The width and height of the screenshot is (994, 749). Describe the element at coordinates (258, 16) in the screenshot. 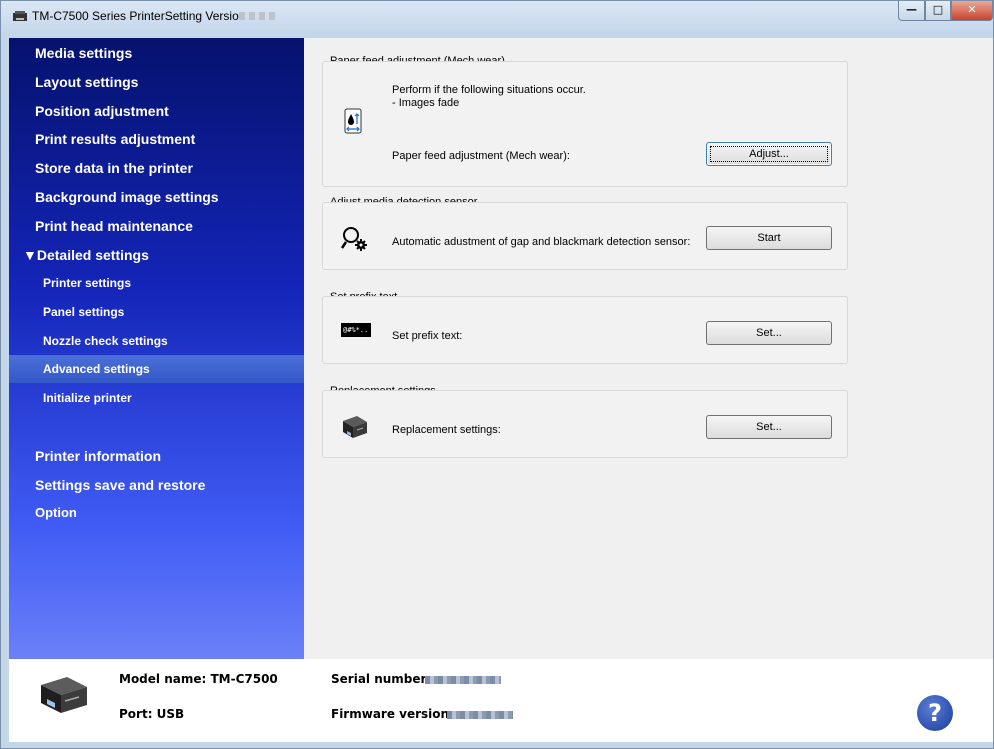

I see `version-redacted` at that location.